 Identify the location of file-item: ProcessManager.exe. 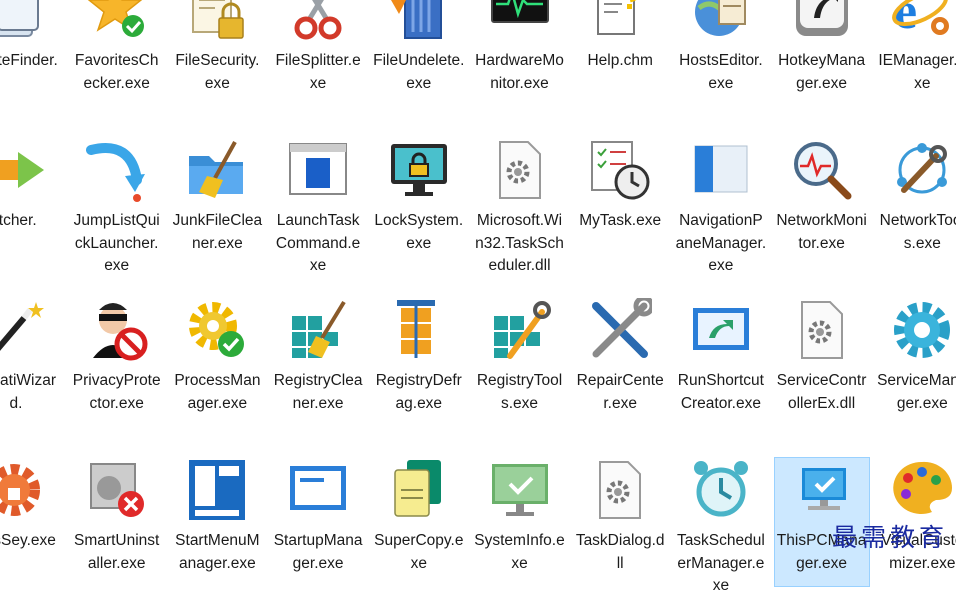
(217, 362).